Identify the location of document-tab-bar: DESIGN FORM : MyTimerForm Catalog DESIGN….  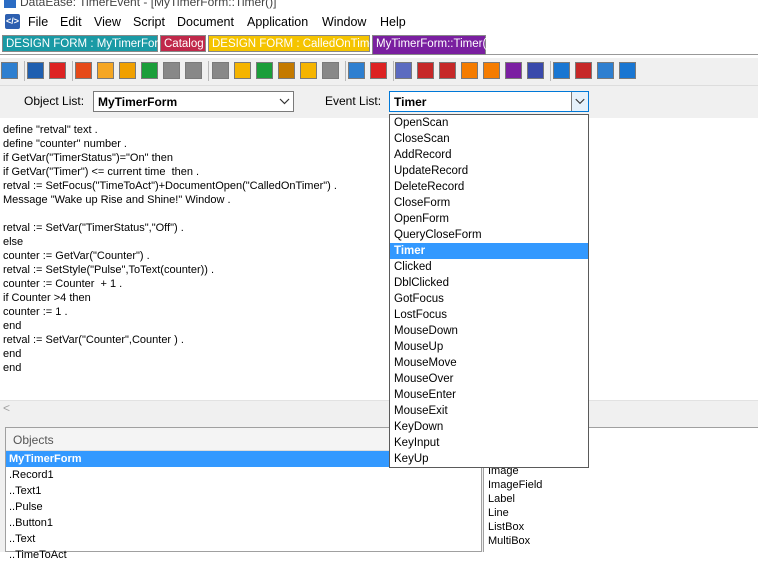
(379, 44).